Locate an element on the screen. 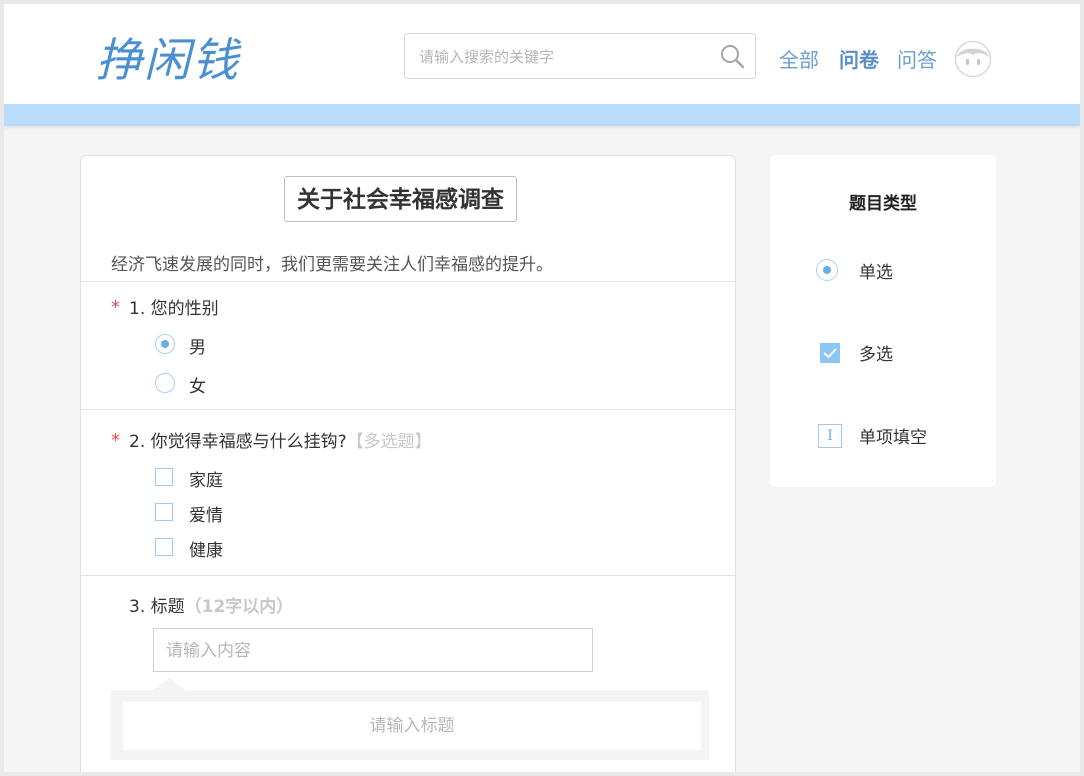 This screenshot has height=776, width=1084. header-band is located at coordinates (542, 115).